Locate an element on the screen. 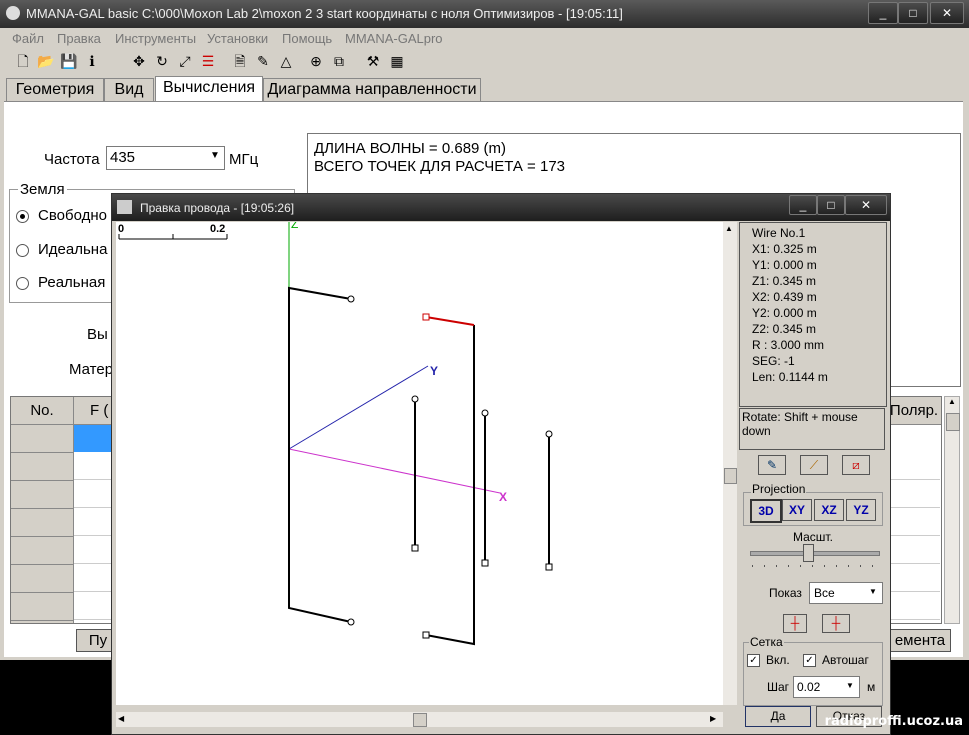 The width and height of the screenshot is (969, 735). projection-xy-button: XY is located at coordinates (797, 510).